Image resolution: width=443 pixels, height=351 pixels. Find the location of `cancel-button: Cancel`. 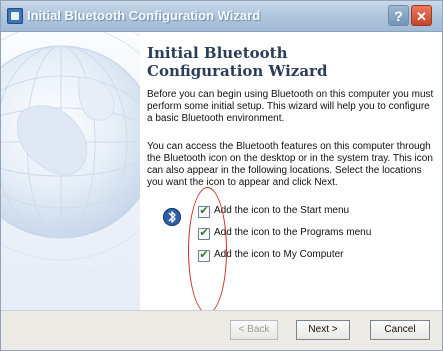

cancel-button: Cancel is located at coordinates (400, 330).